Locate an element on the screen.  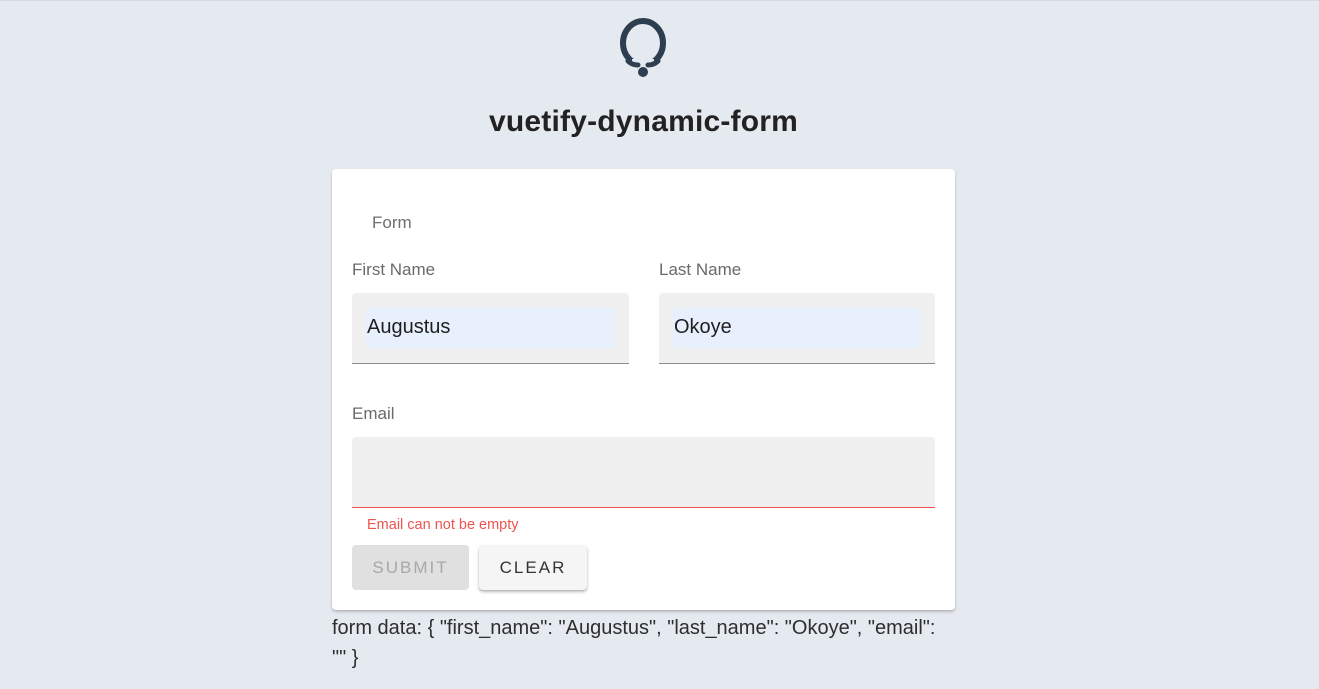
first-name-value: Augustus is located at coordinates (408, 327).